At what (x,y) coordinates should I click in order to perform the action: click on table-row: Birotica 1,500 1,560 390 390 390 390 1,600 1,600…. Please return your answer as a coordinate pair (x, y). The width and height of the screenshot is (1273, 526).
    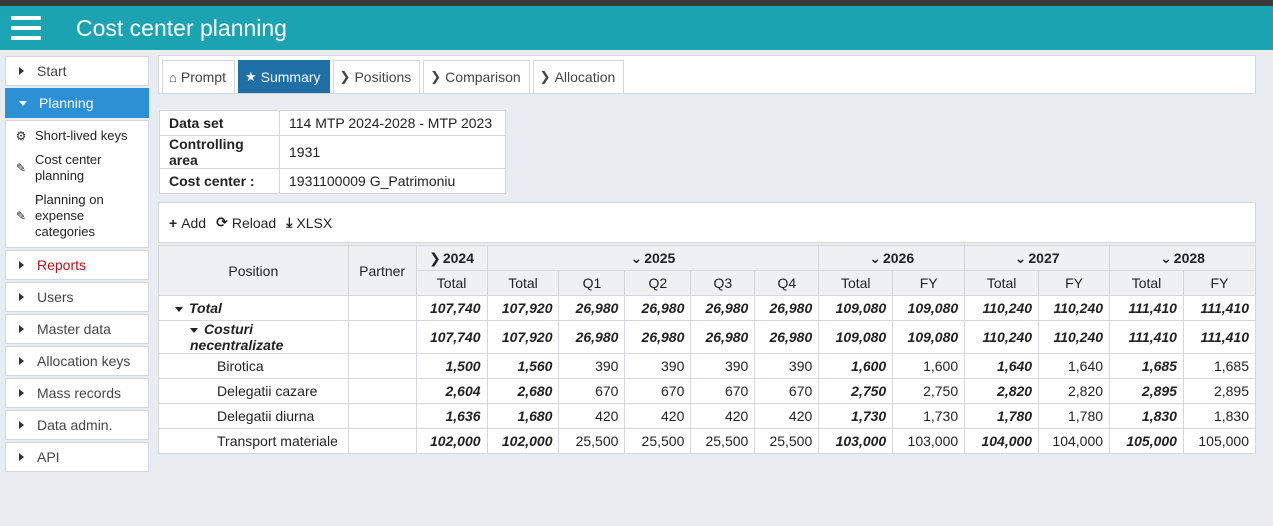
    Looking at the image, I should click on (707, 366).